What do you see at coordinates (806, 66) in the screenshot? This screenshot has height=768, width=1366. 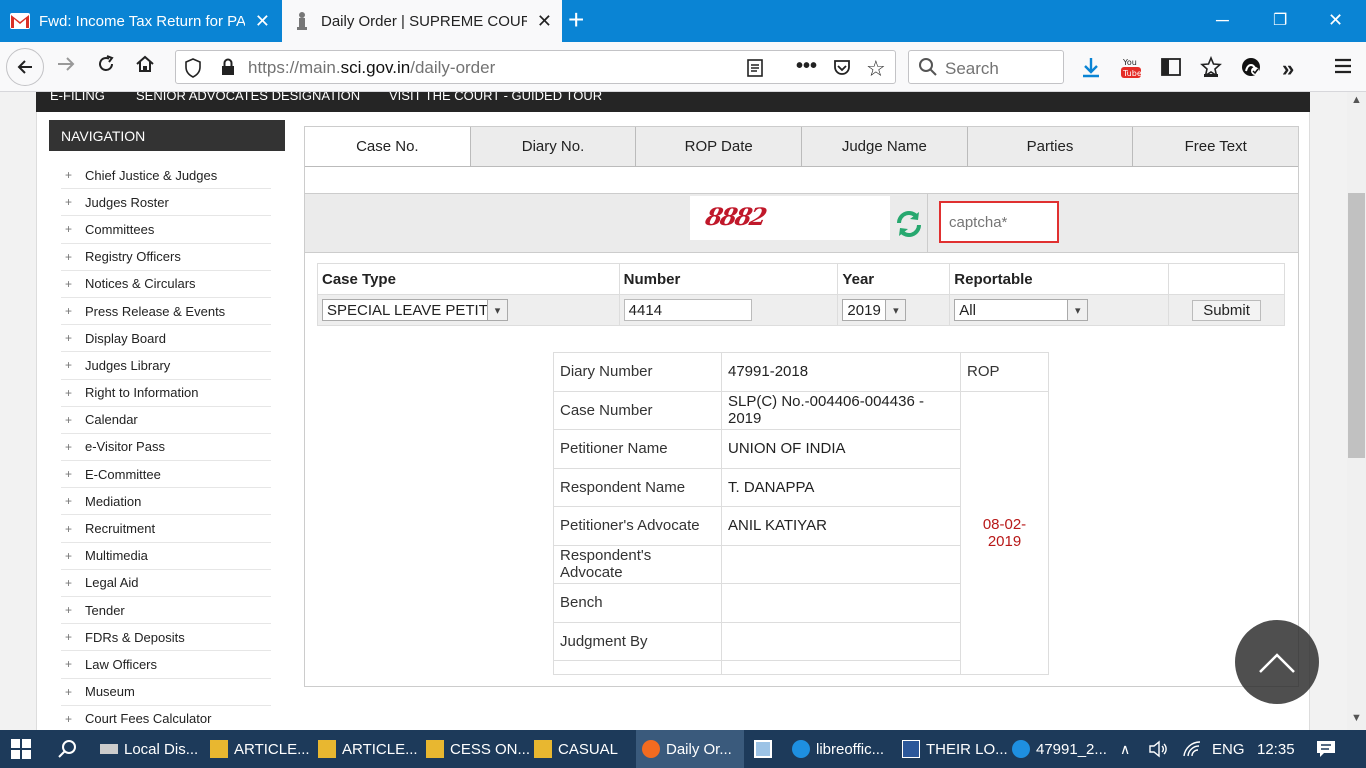 I see `page-actions-icon: •••` at bounding box center [806, 66].